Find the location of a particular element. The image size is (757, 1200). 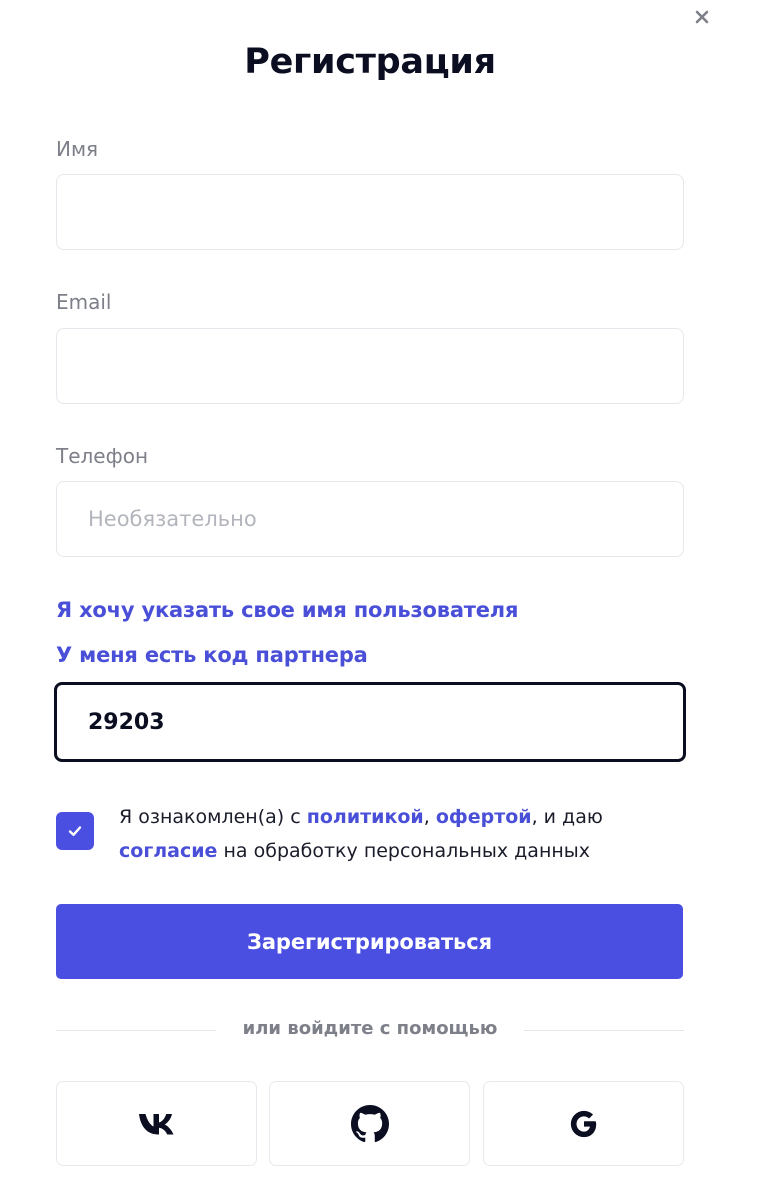

email-label: Email is located at coordinates (84, 302).